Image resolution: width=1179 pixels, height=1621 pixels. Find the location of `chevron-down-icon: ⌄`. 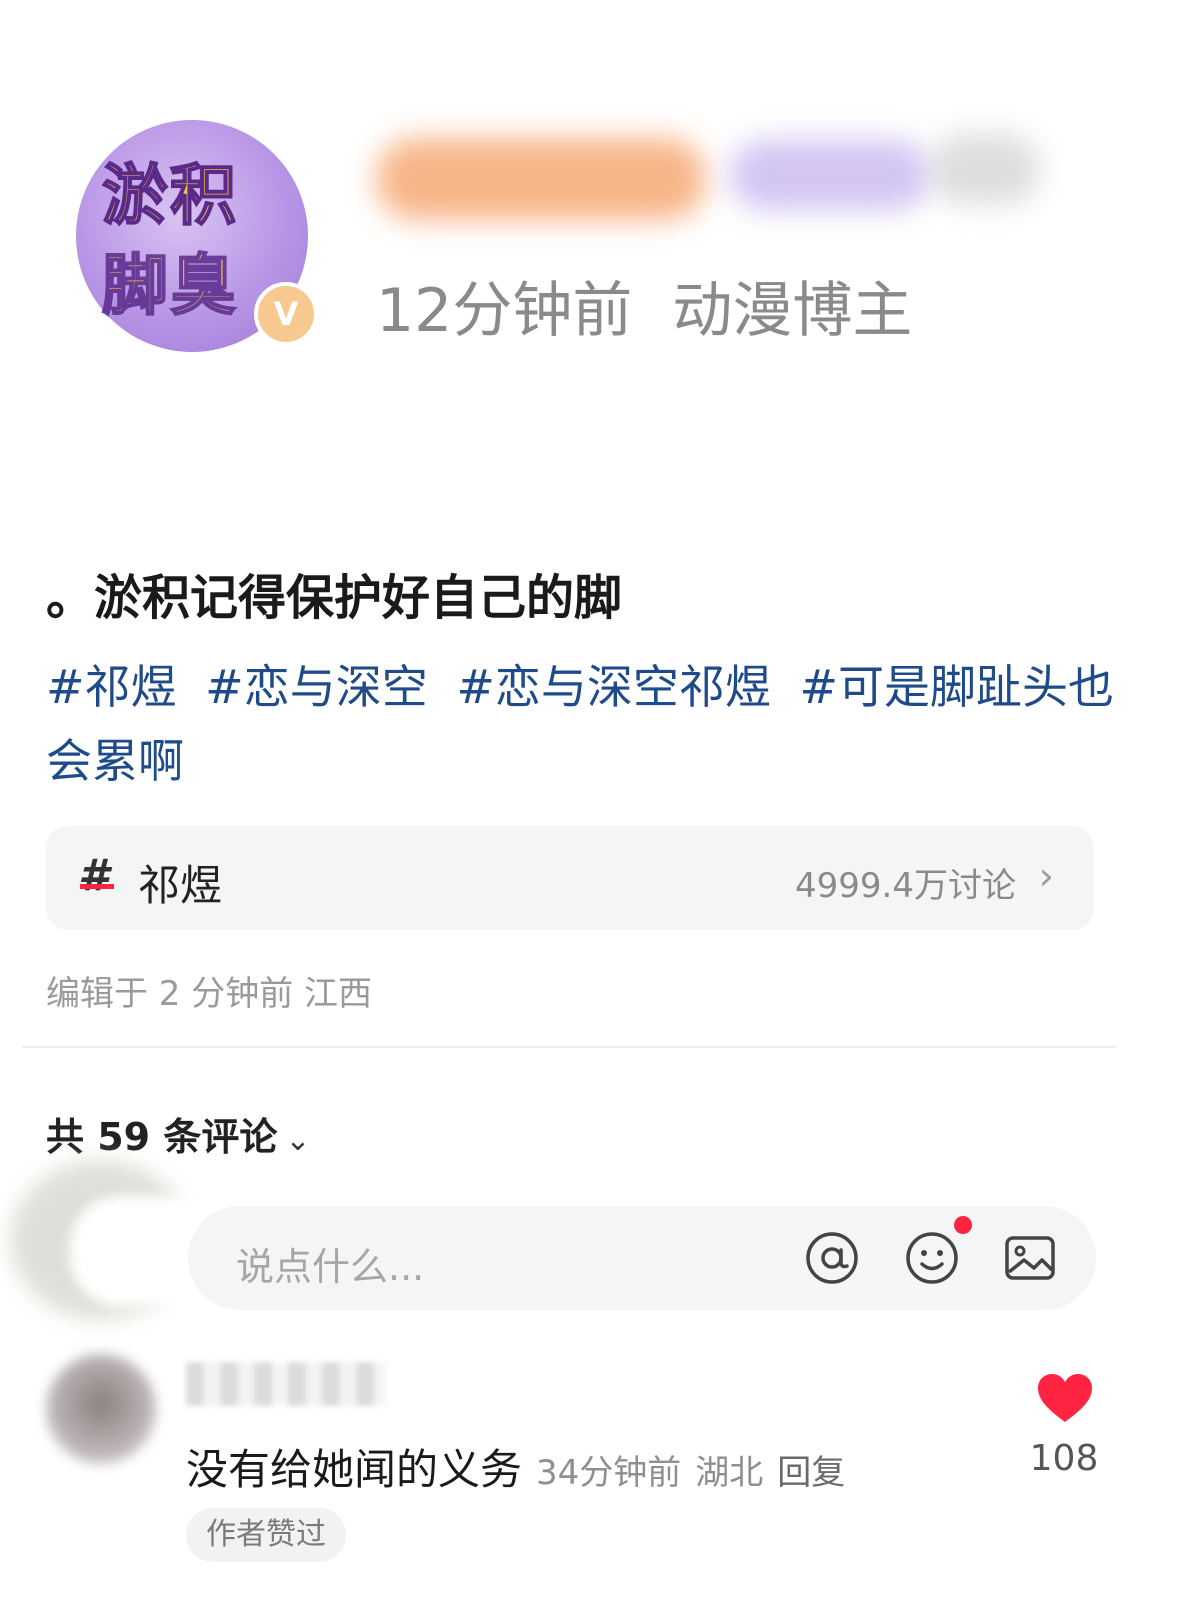

chevron-down-icon: ⌄ is located at coordinates (298, 1140).